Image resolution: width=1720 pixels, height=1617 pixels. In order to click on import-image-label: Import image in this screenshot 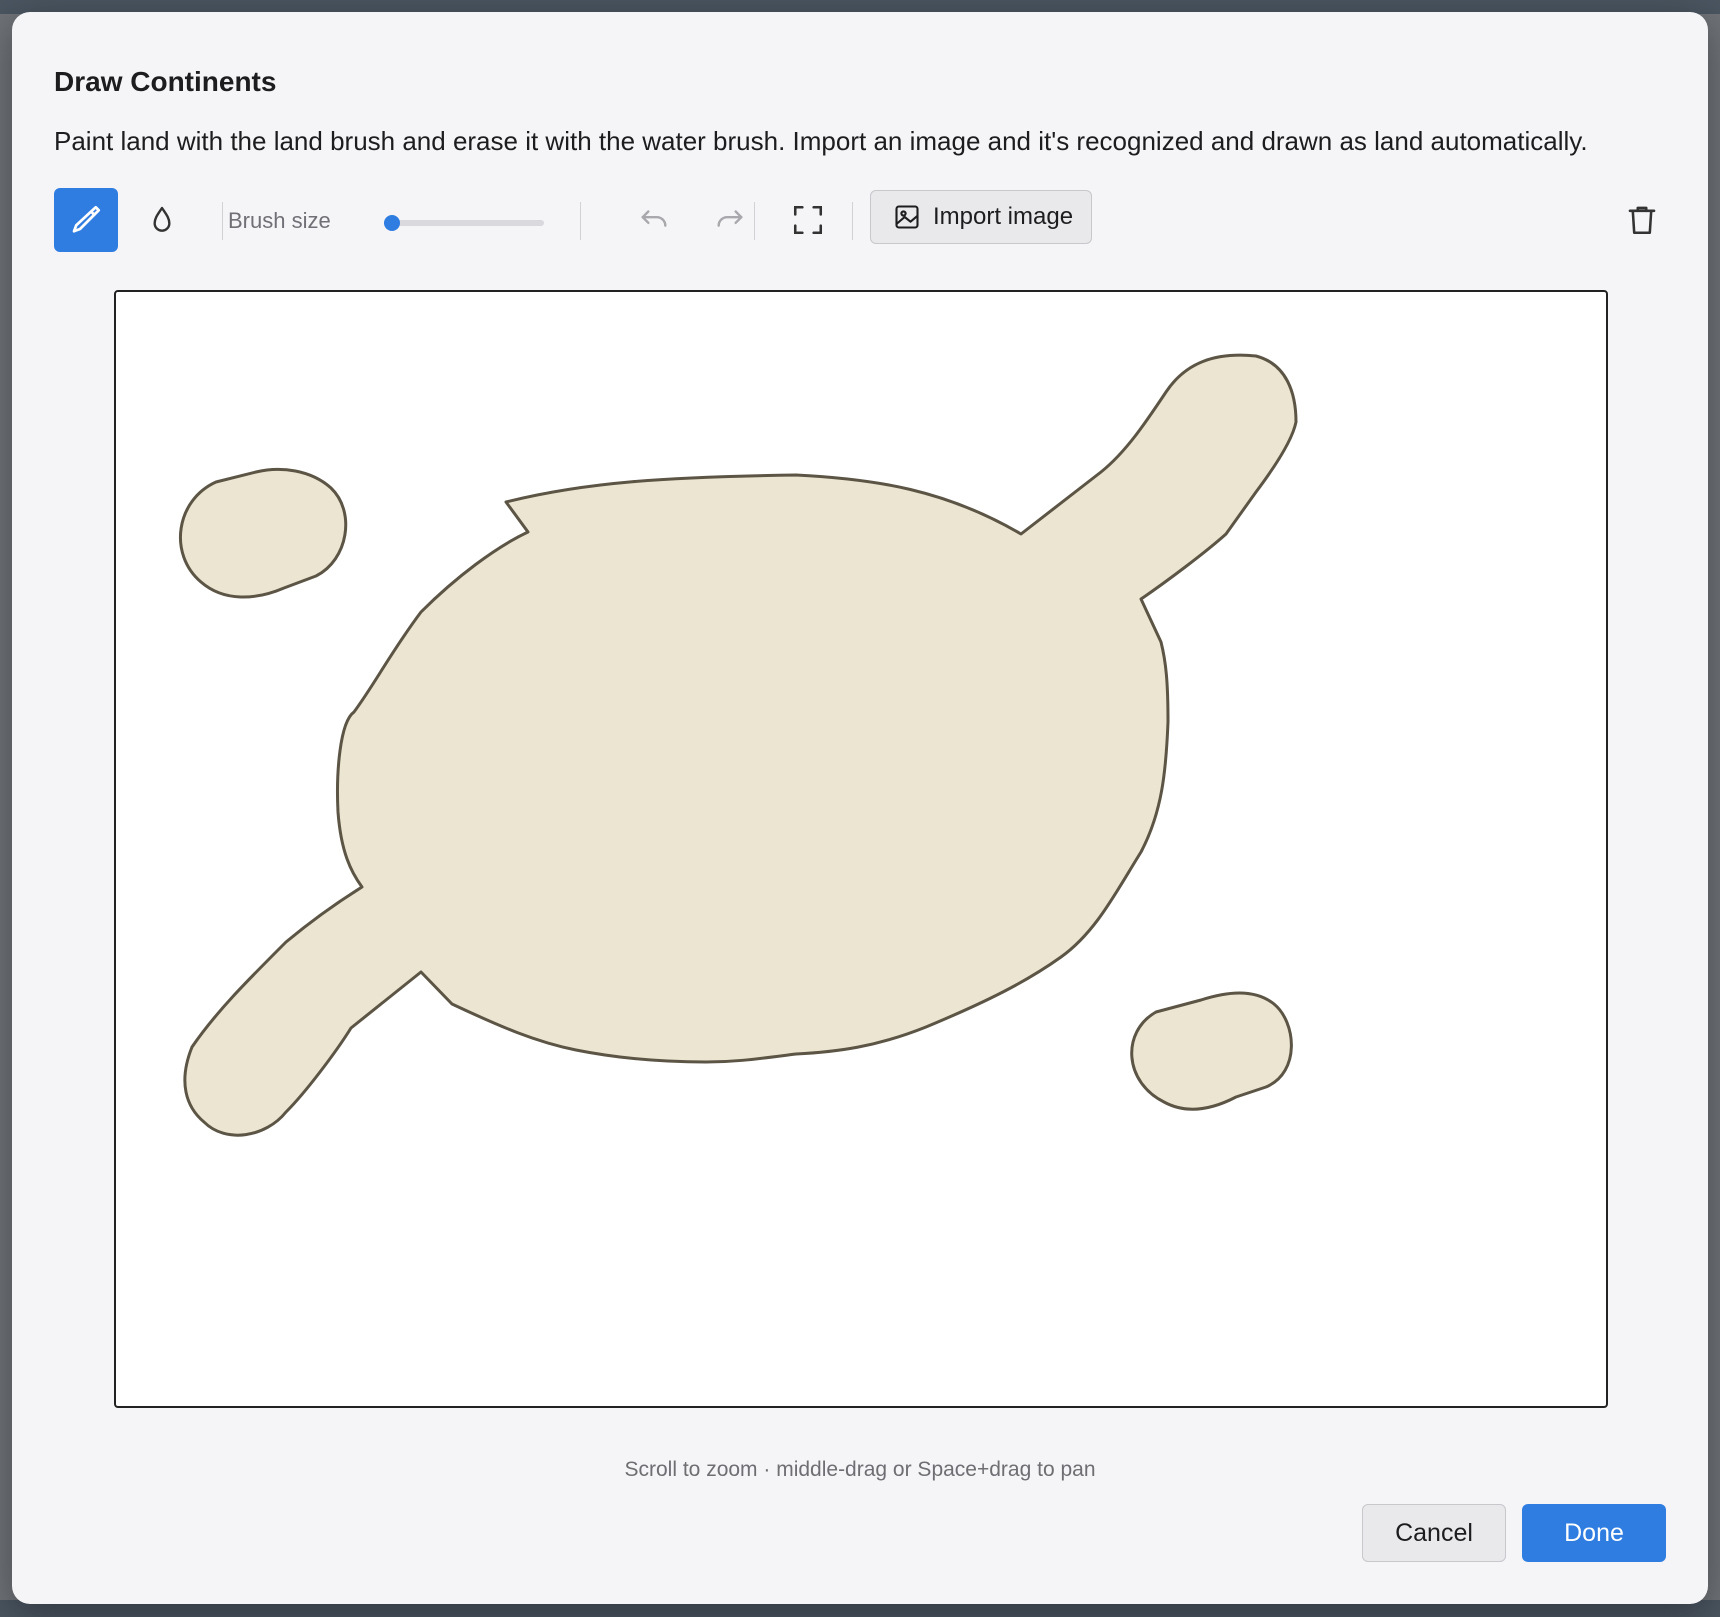, I will do `click(1003, 216)`.